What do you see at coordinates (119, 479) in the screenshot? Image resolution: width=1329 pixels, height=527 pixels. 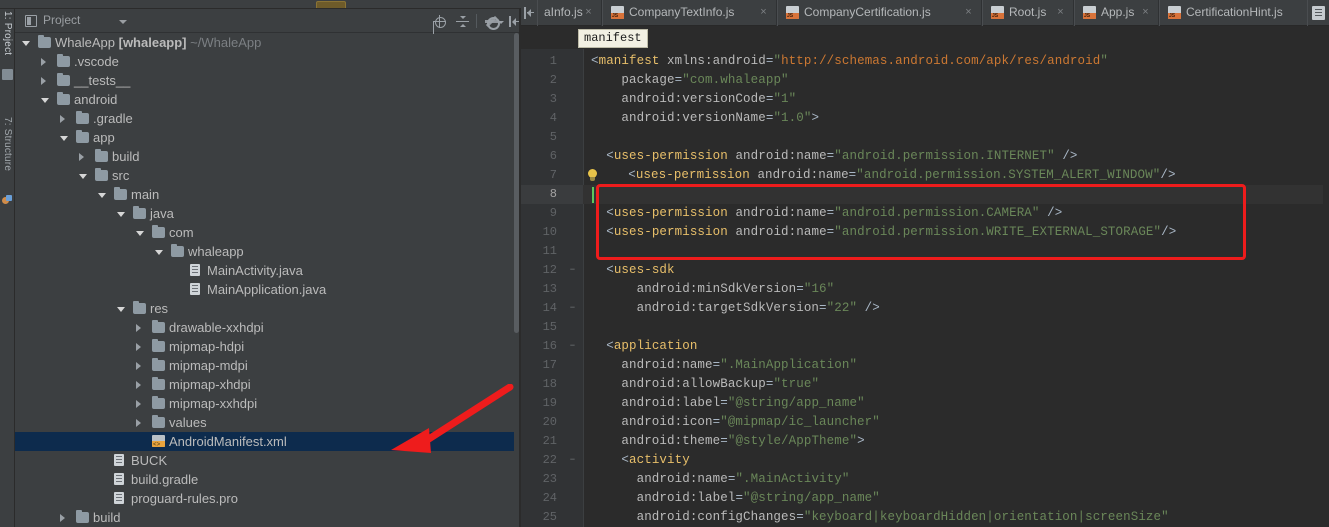 I see `file-icon` at bounding box center [119, 479].